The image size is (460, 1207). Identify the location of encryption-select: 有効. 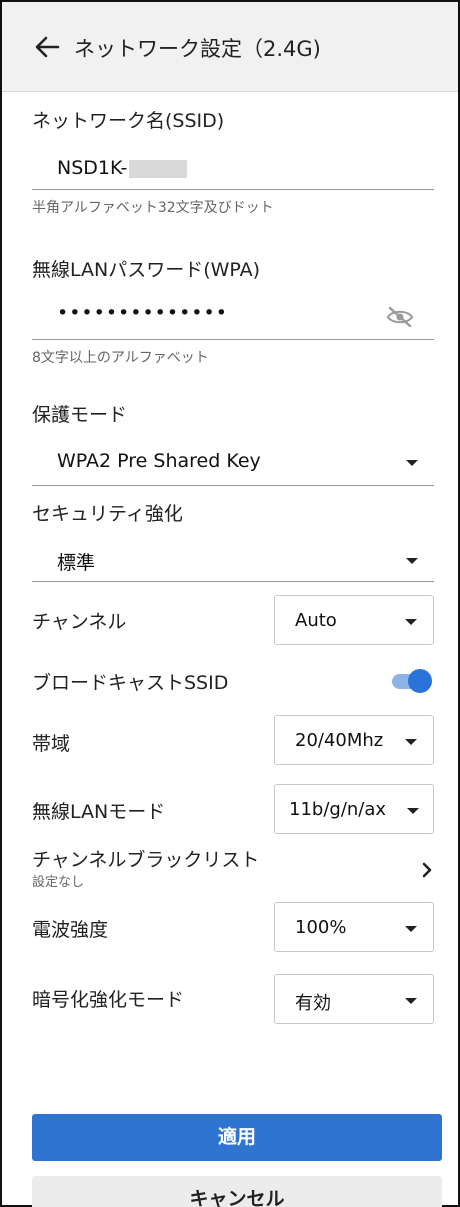
(354, 999).